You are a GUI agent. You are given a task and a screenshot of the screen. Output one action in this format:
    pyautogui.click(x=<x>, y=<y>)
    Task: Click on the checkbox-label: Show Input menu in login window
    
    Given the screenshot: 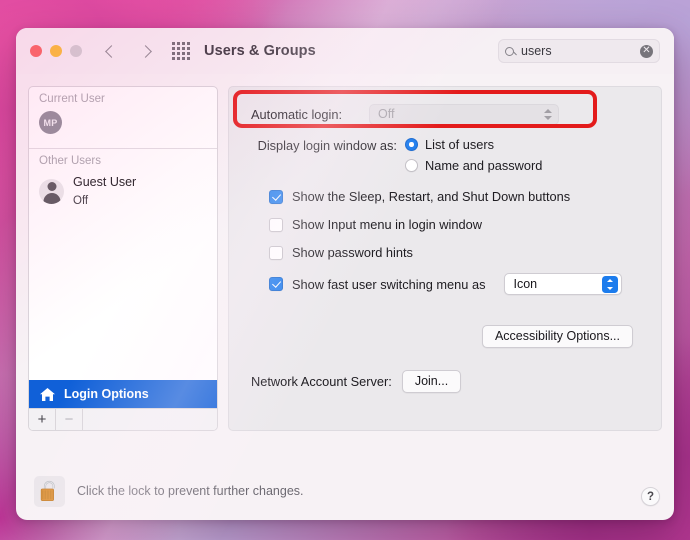 What is the action you would take?
    pyautogui.click(x=387, y=224)
    